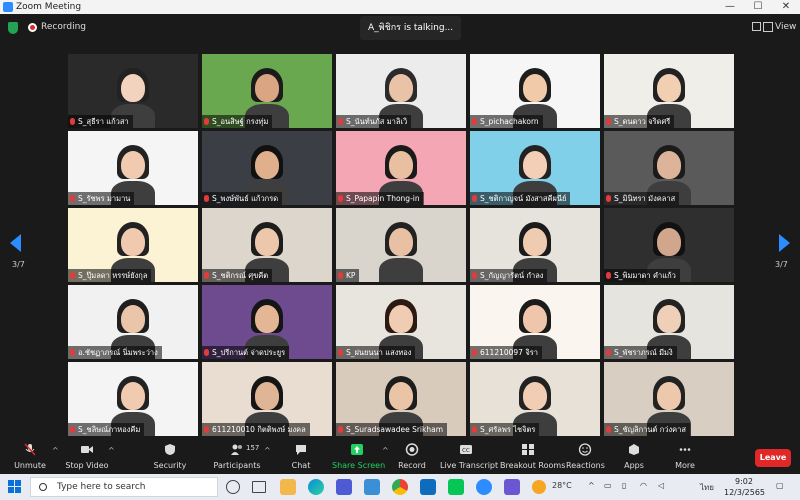  Describe the element at coordinates (634, 457) in the screenshot. I see `apps-button: Apps` at that location.